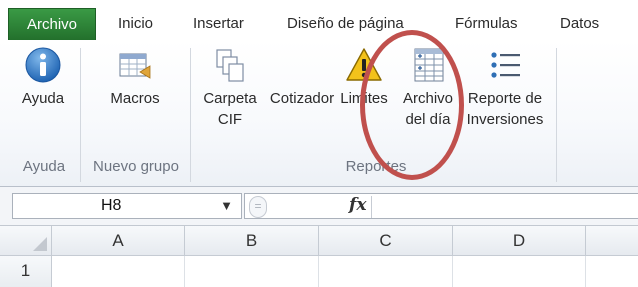 The width and height of the screenshot is (638, 287). Describe the element at coordinates (376, 166) in the screenshot. I see `group-label-reportes: Reportes` at that location.